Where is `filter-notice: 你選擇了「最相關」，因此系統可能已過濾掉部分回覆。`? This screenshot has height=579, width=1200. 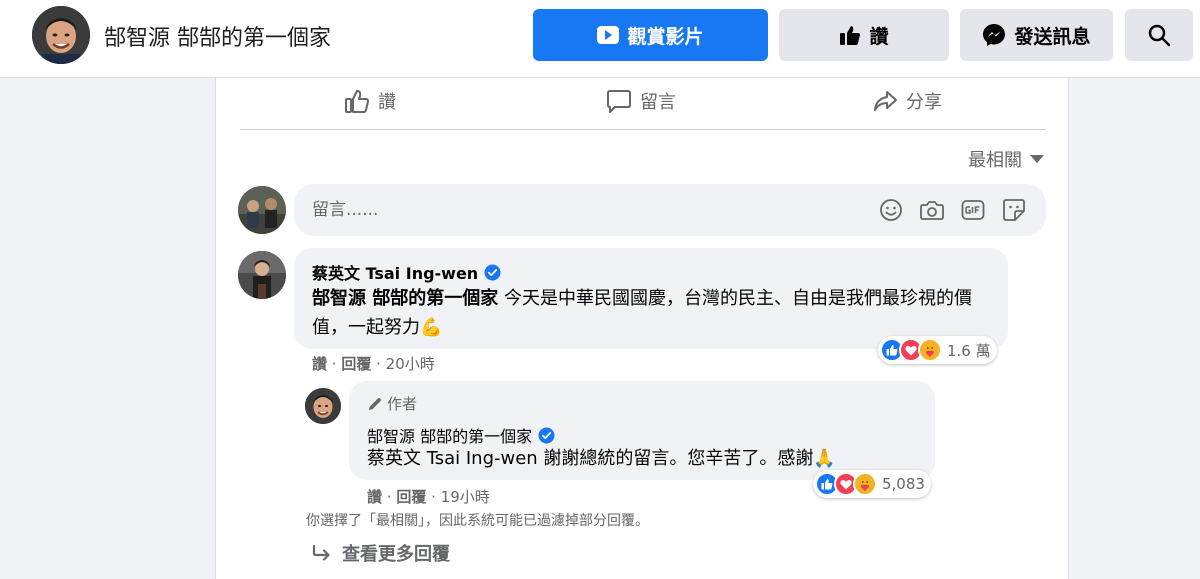
filter-notice: 你選擇了「最相關」，因此系統可能已過濾掉部分回覆。 is located at coordinates (477, 521).